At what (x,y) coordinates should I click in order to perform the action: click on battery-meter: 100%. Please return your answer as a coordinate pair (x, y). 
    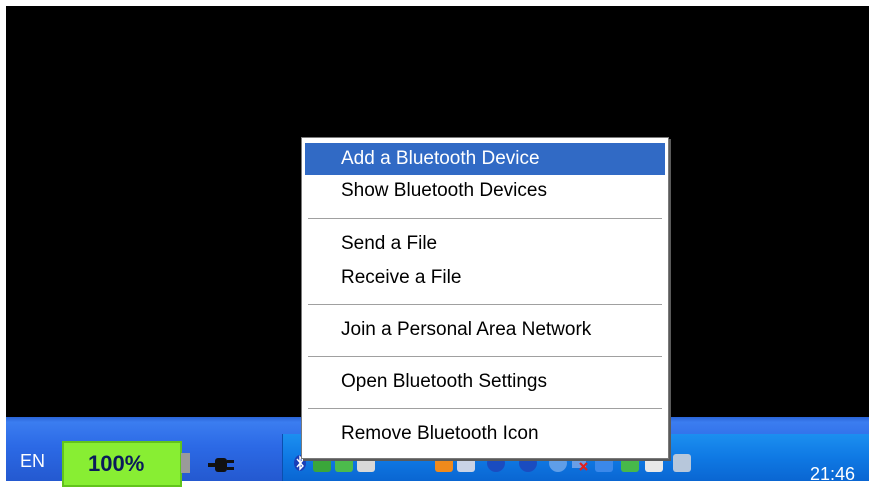
    Looking at the image, I should click on (122, 464).